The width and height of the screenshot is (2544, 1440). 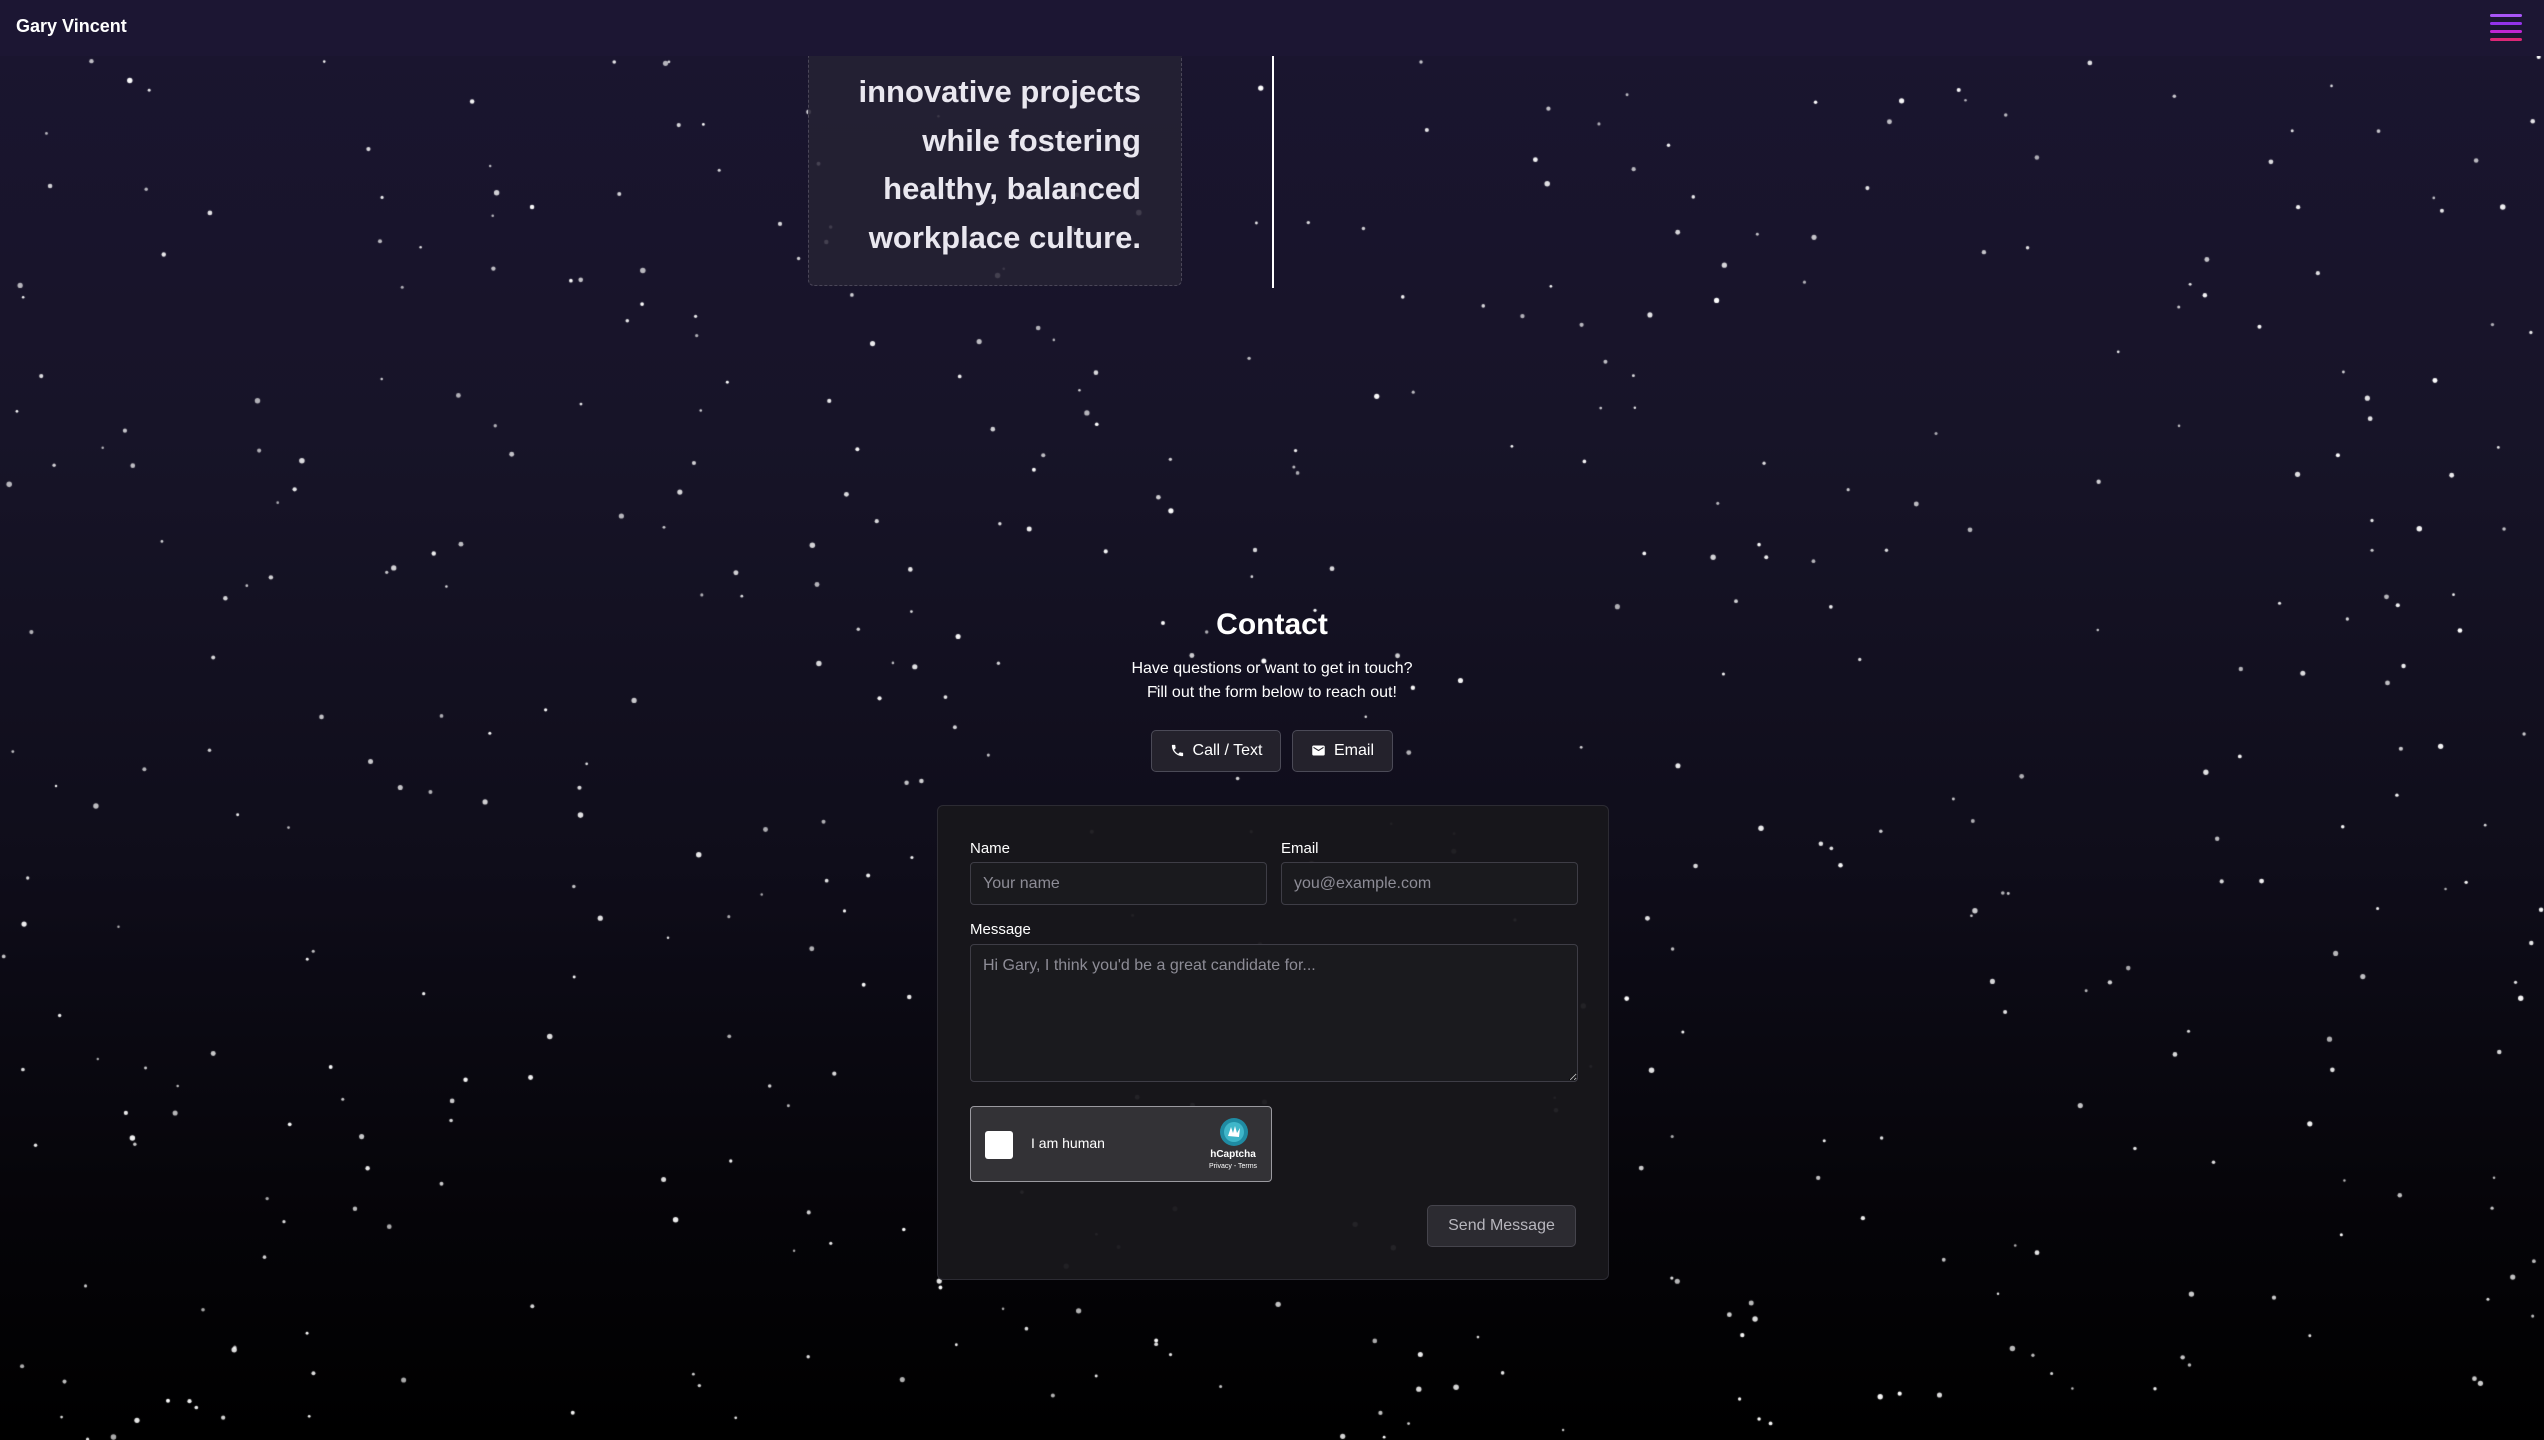 What do you see at coordinates (1272, 624) in the screenshot?
I see `contact-heading: Contact` at bounding box center [1272, 624].